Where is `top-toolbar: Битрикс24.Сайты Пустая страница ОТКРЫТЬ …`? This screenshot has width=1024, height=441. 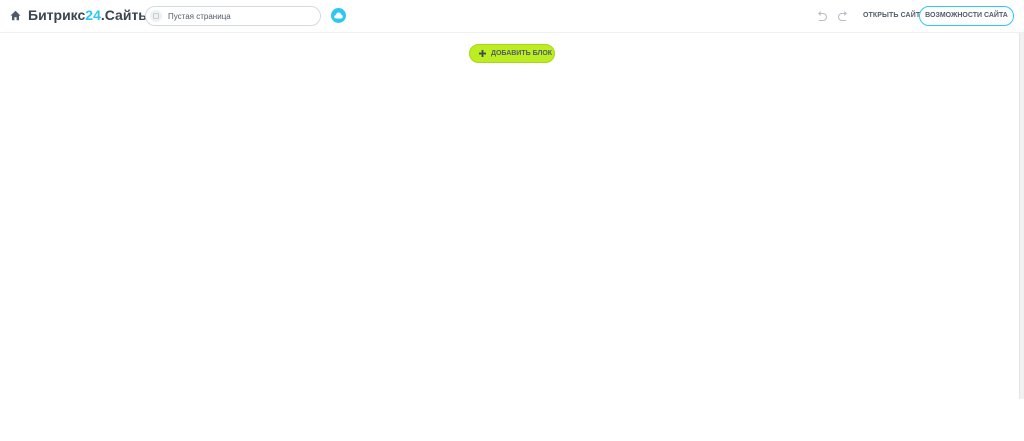 top-toolbar: Битрикс24.Сайты Пустая страница ОТКРЫТЬ … is located at coordinates (512, 16).